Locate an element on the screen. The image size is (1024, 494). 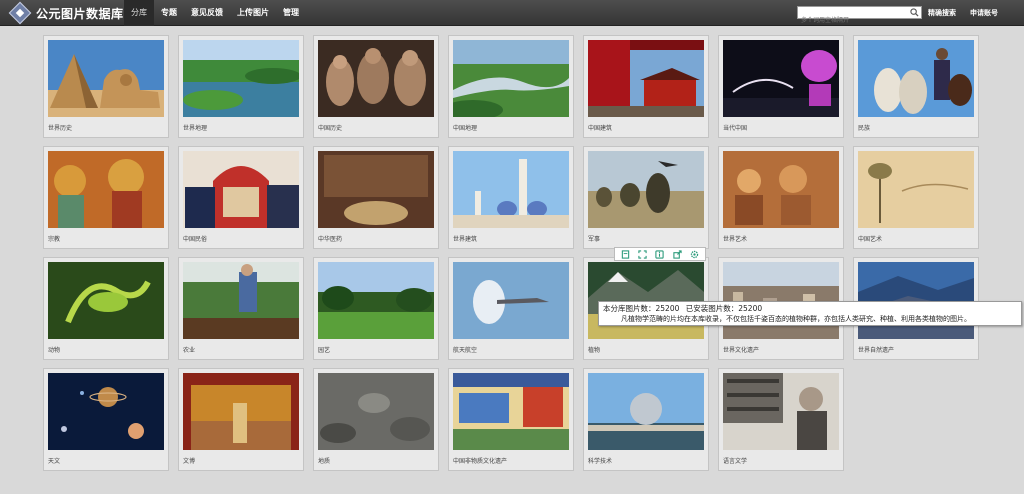
category-label: 航天航空 is located at coordinates (465, 350).